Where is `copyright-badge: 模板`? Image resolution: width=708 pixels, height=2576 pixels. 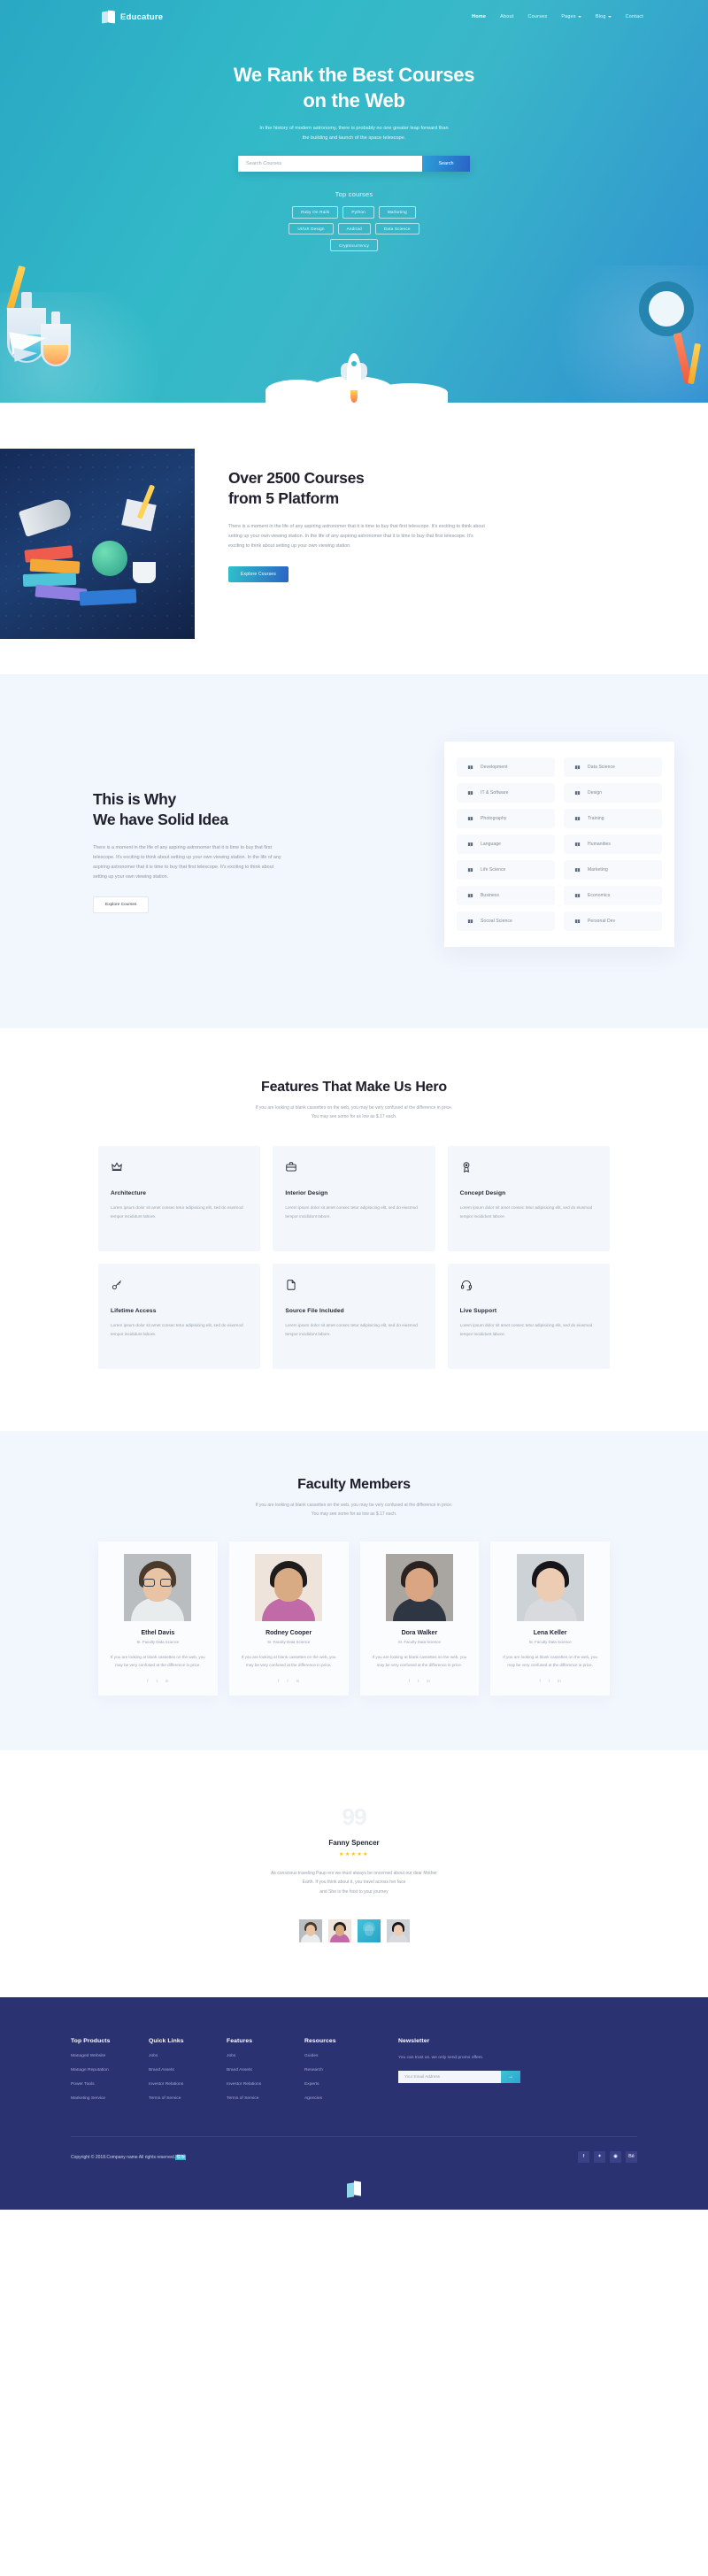 copyright-badge: 模板 is located at coordinates (181, 2157).